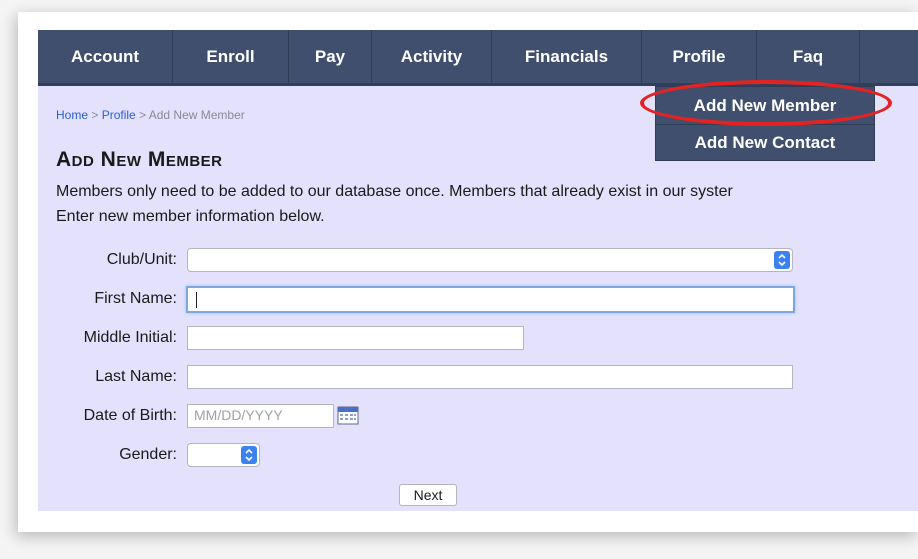 This screenshot has width=918, height=559. Describe the element at coordinates (355, 338) in the screenshot. I see `middle-initial-field` at that location.